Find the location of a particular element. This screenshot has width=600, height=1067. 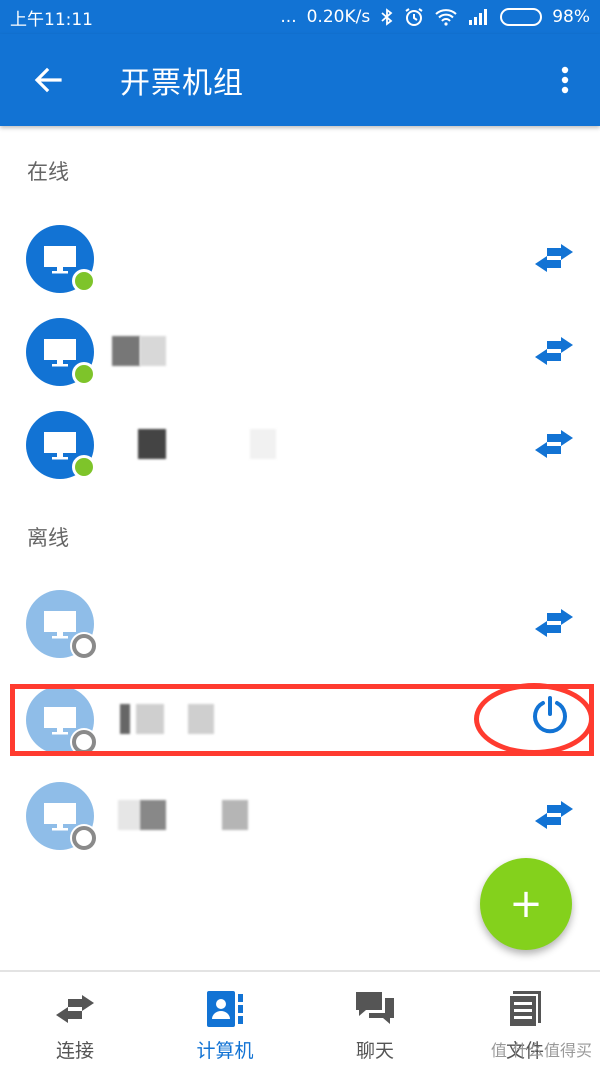

contacts-icon is located at coordinates (225, 1009).